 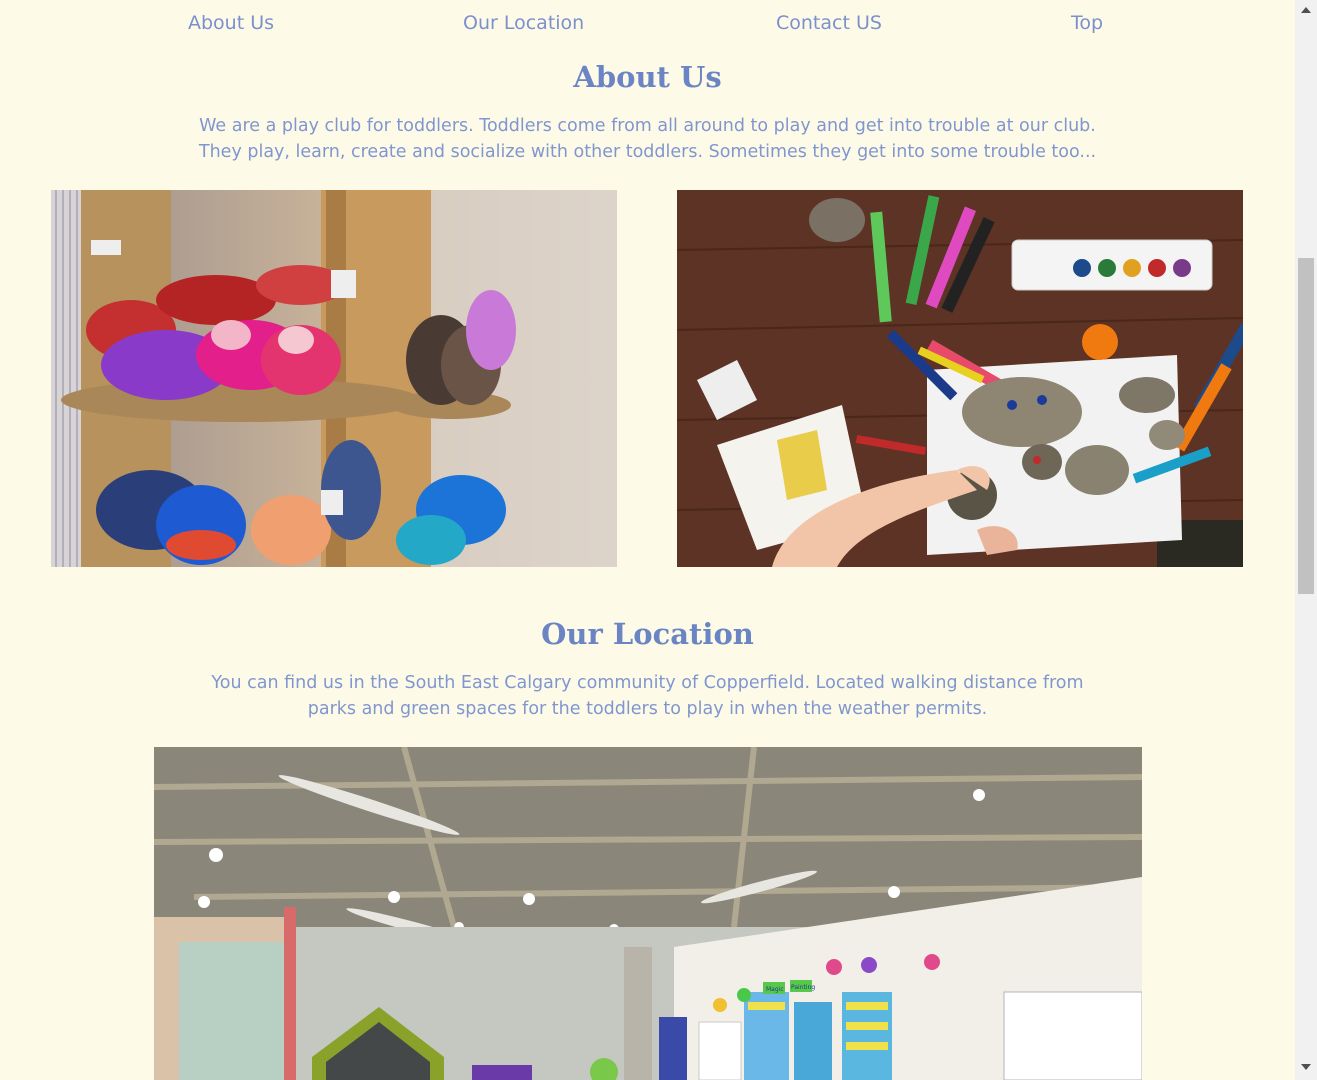 What do you see at coordinates (647, 27) in the screenshot?
I see `top-nav: About Us Our Location Contact US Top` at bounding box center [647, 27].